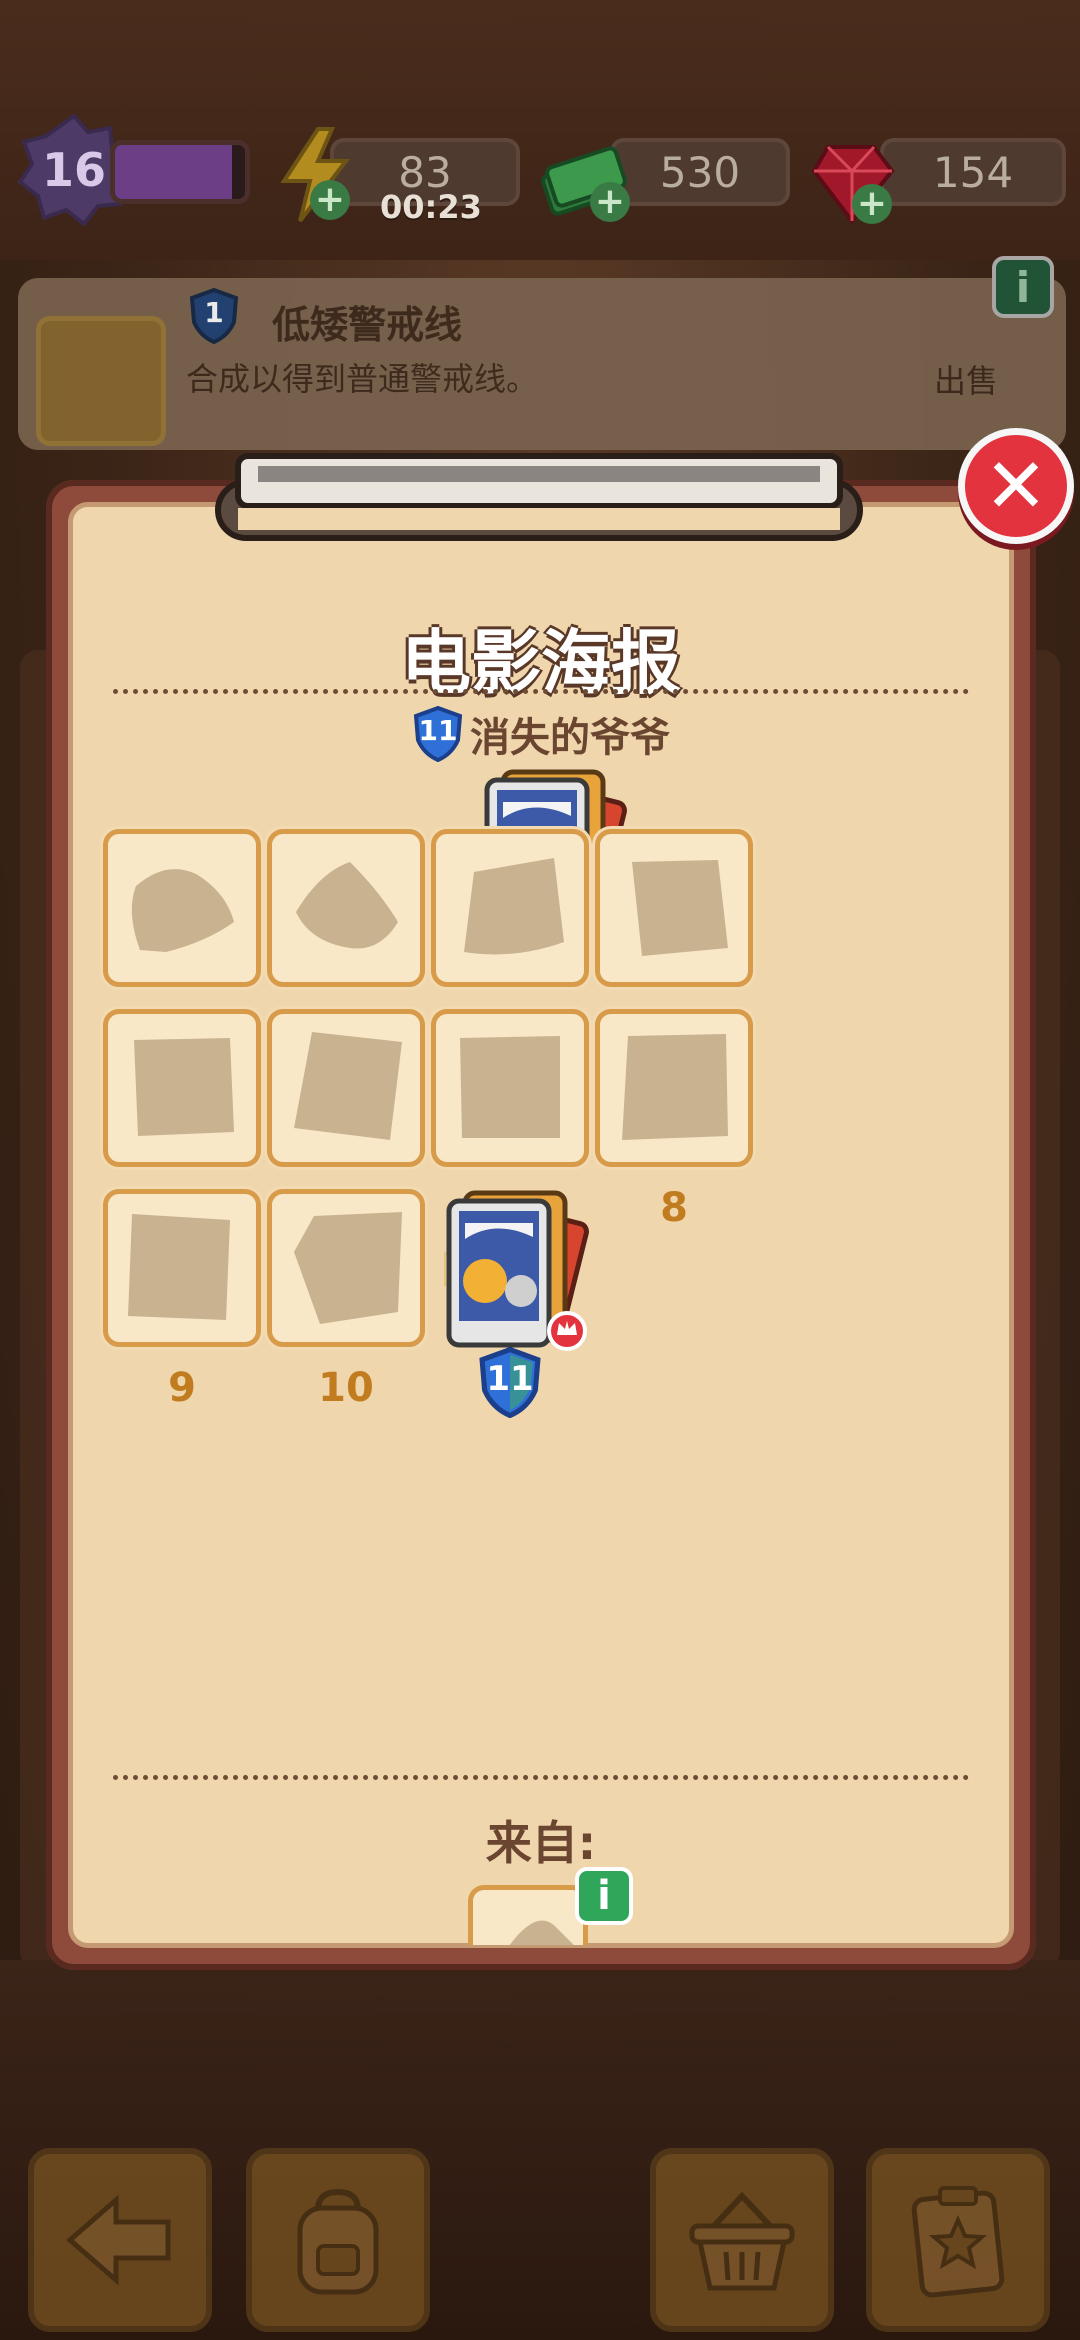  I want to click on item-title: 低矮警戒线, so click(367, 325).